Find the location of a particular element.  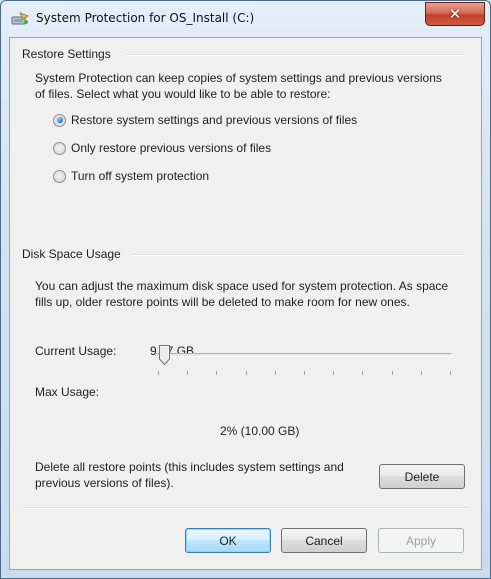

window-title: System Protection for OS_Install (C:) is located at coordinates (145, 18).